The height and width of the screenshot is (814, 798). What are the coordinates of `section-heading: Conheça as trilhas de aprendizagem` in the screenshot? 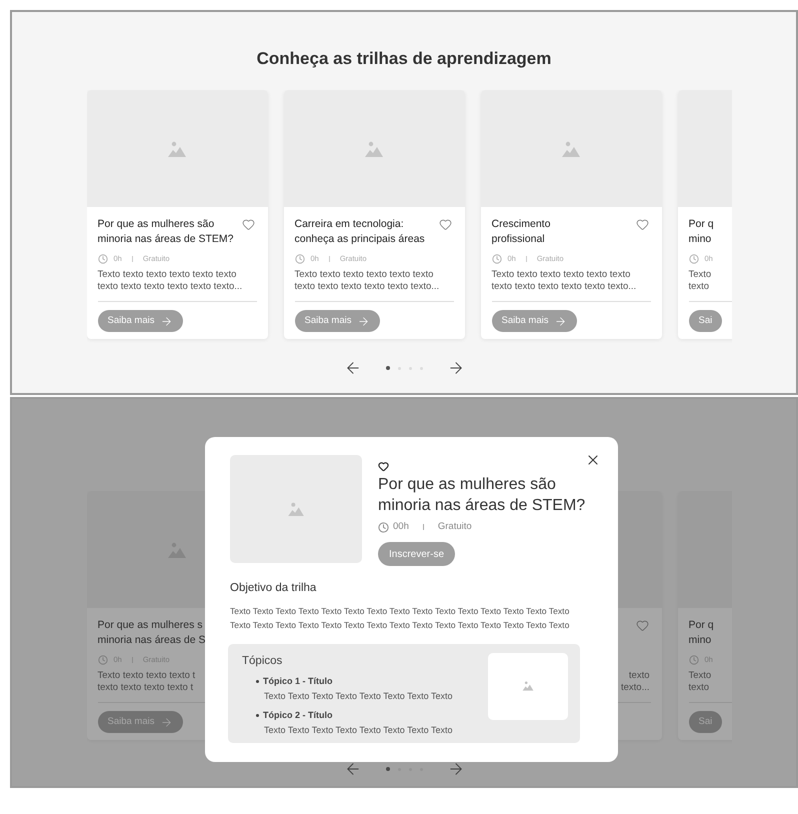 It's located at (404, 59).